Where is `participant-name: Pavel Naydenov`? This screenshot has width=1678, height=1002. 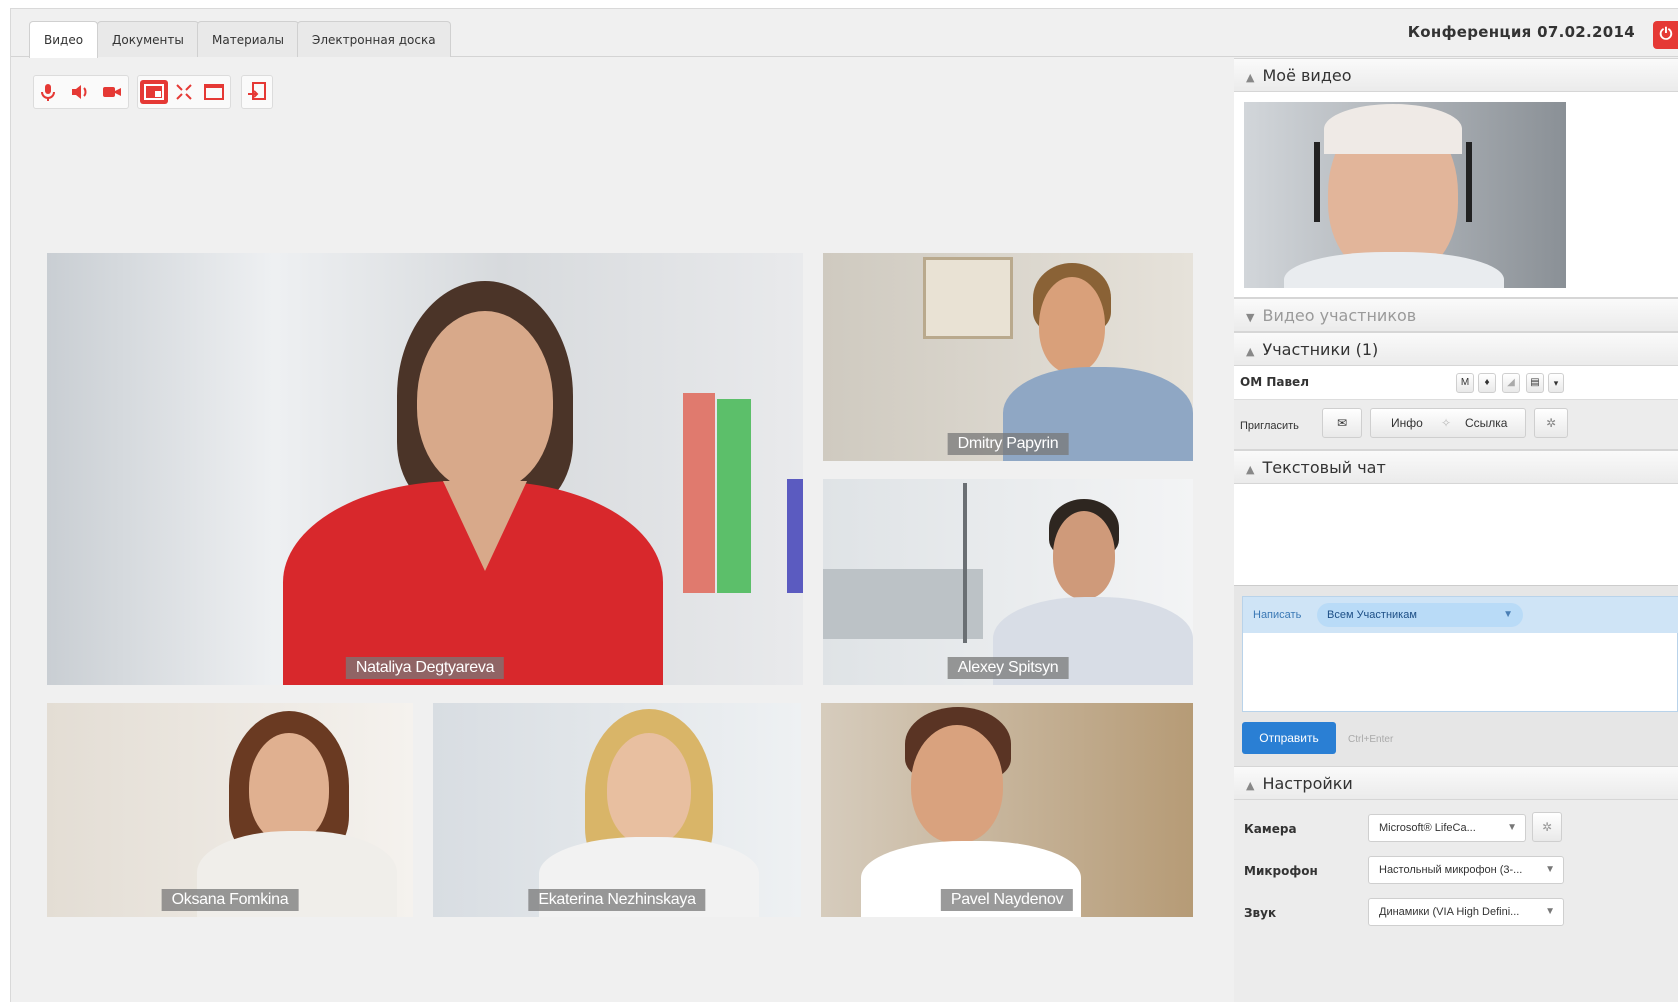 participant-name: Pavel Naydenov is located at coordinates (1007, 900).